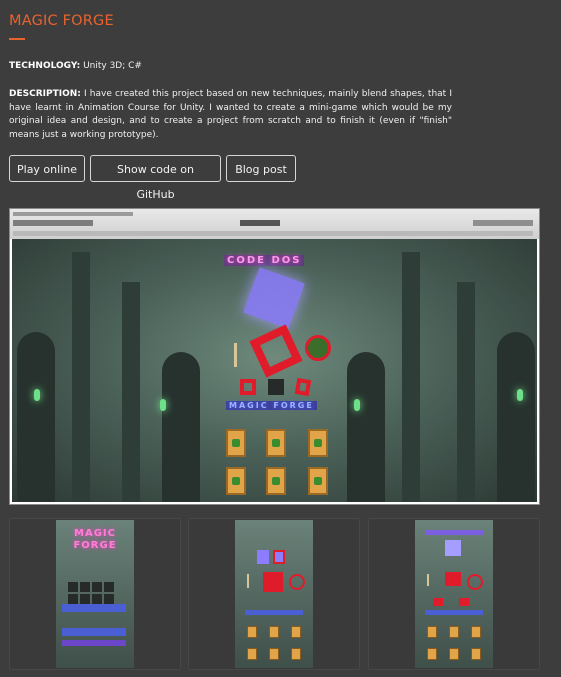 The height and width of the screenshot is (677, 561). What do you see at coordinates (318, 348) in the screenshot?
I see `red-ring` at bounding box center [318, 348].